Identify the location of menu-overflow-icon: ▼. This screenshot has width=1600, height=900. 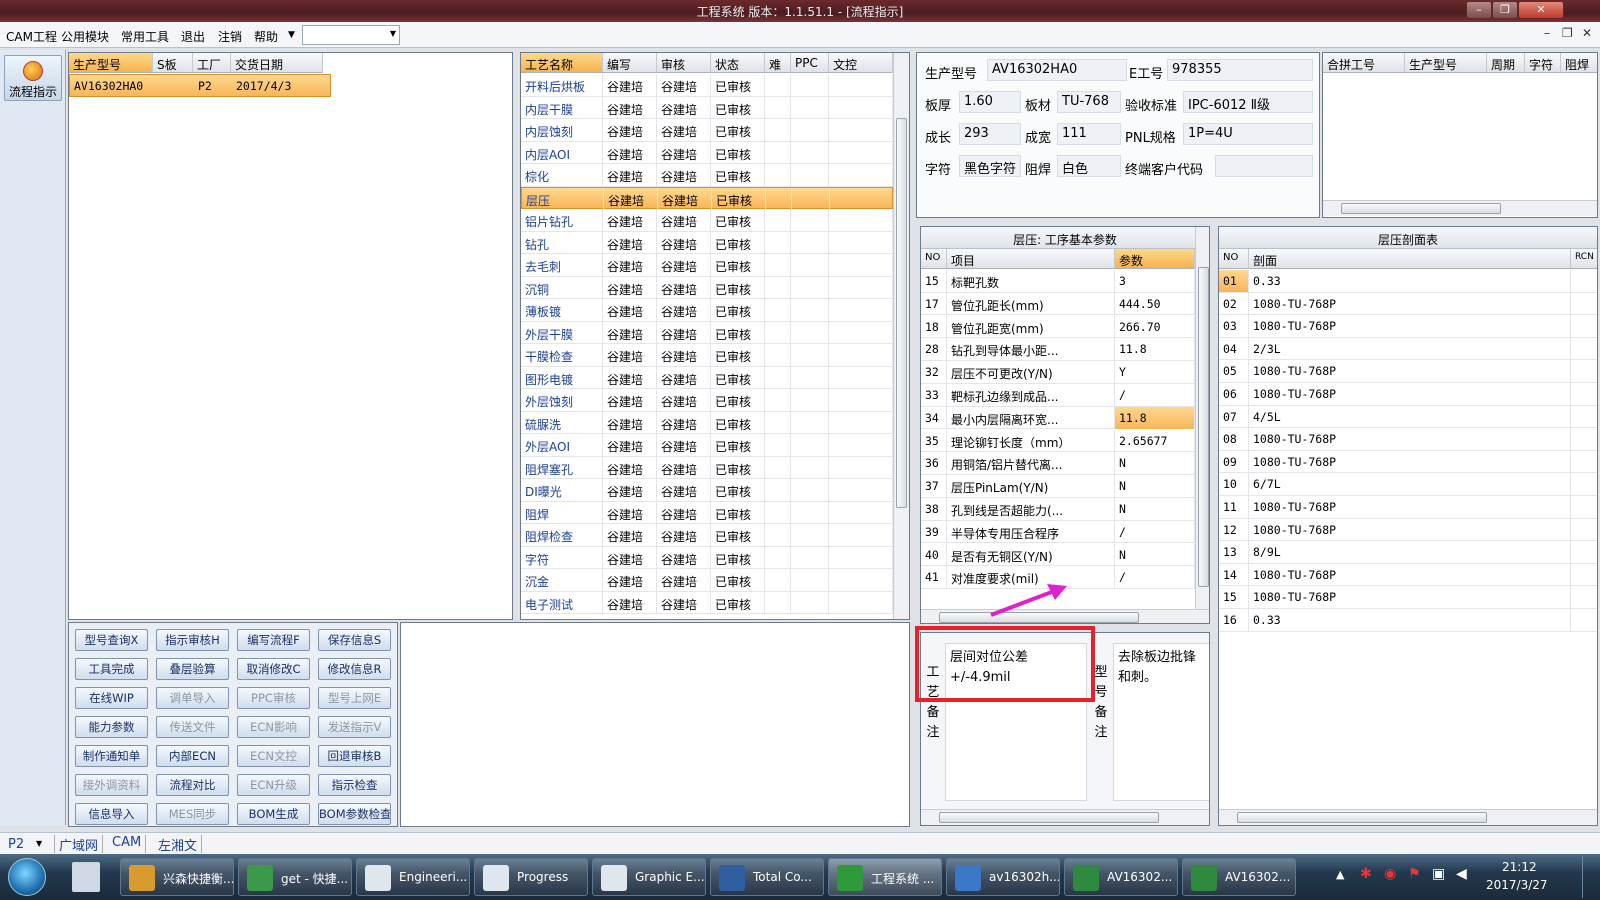
(291, 35).